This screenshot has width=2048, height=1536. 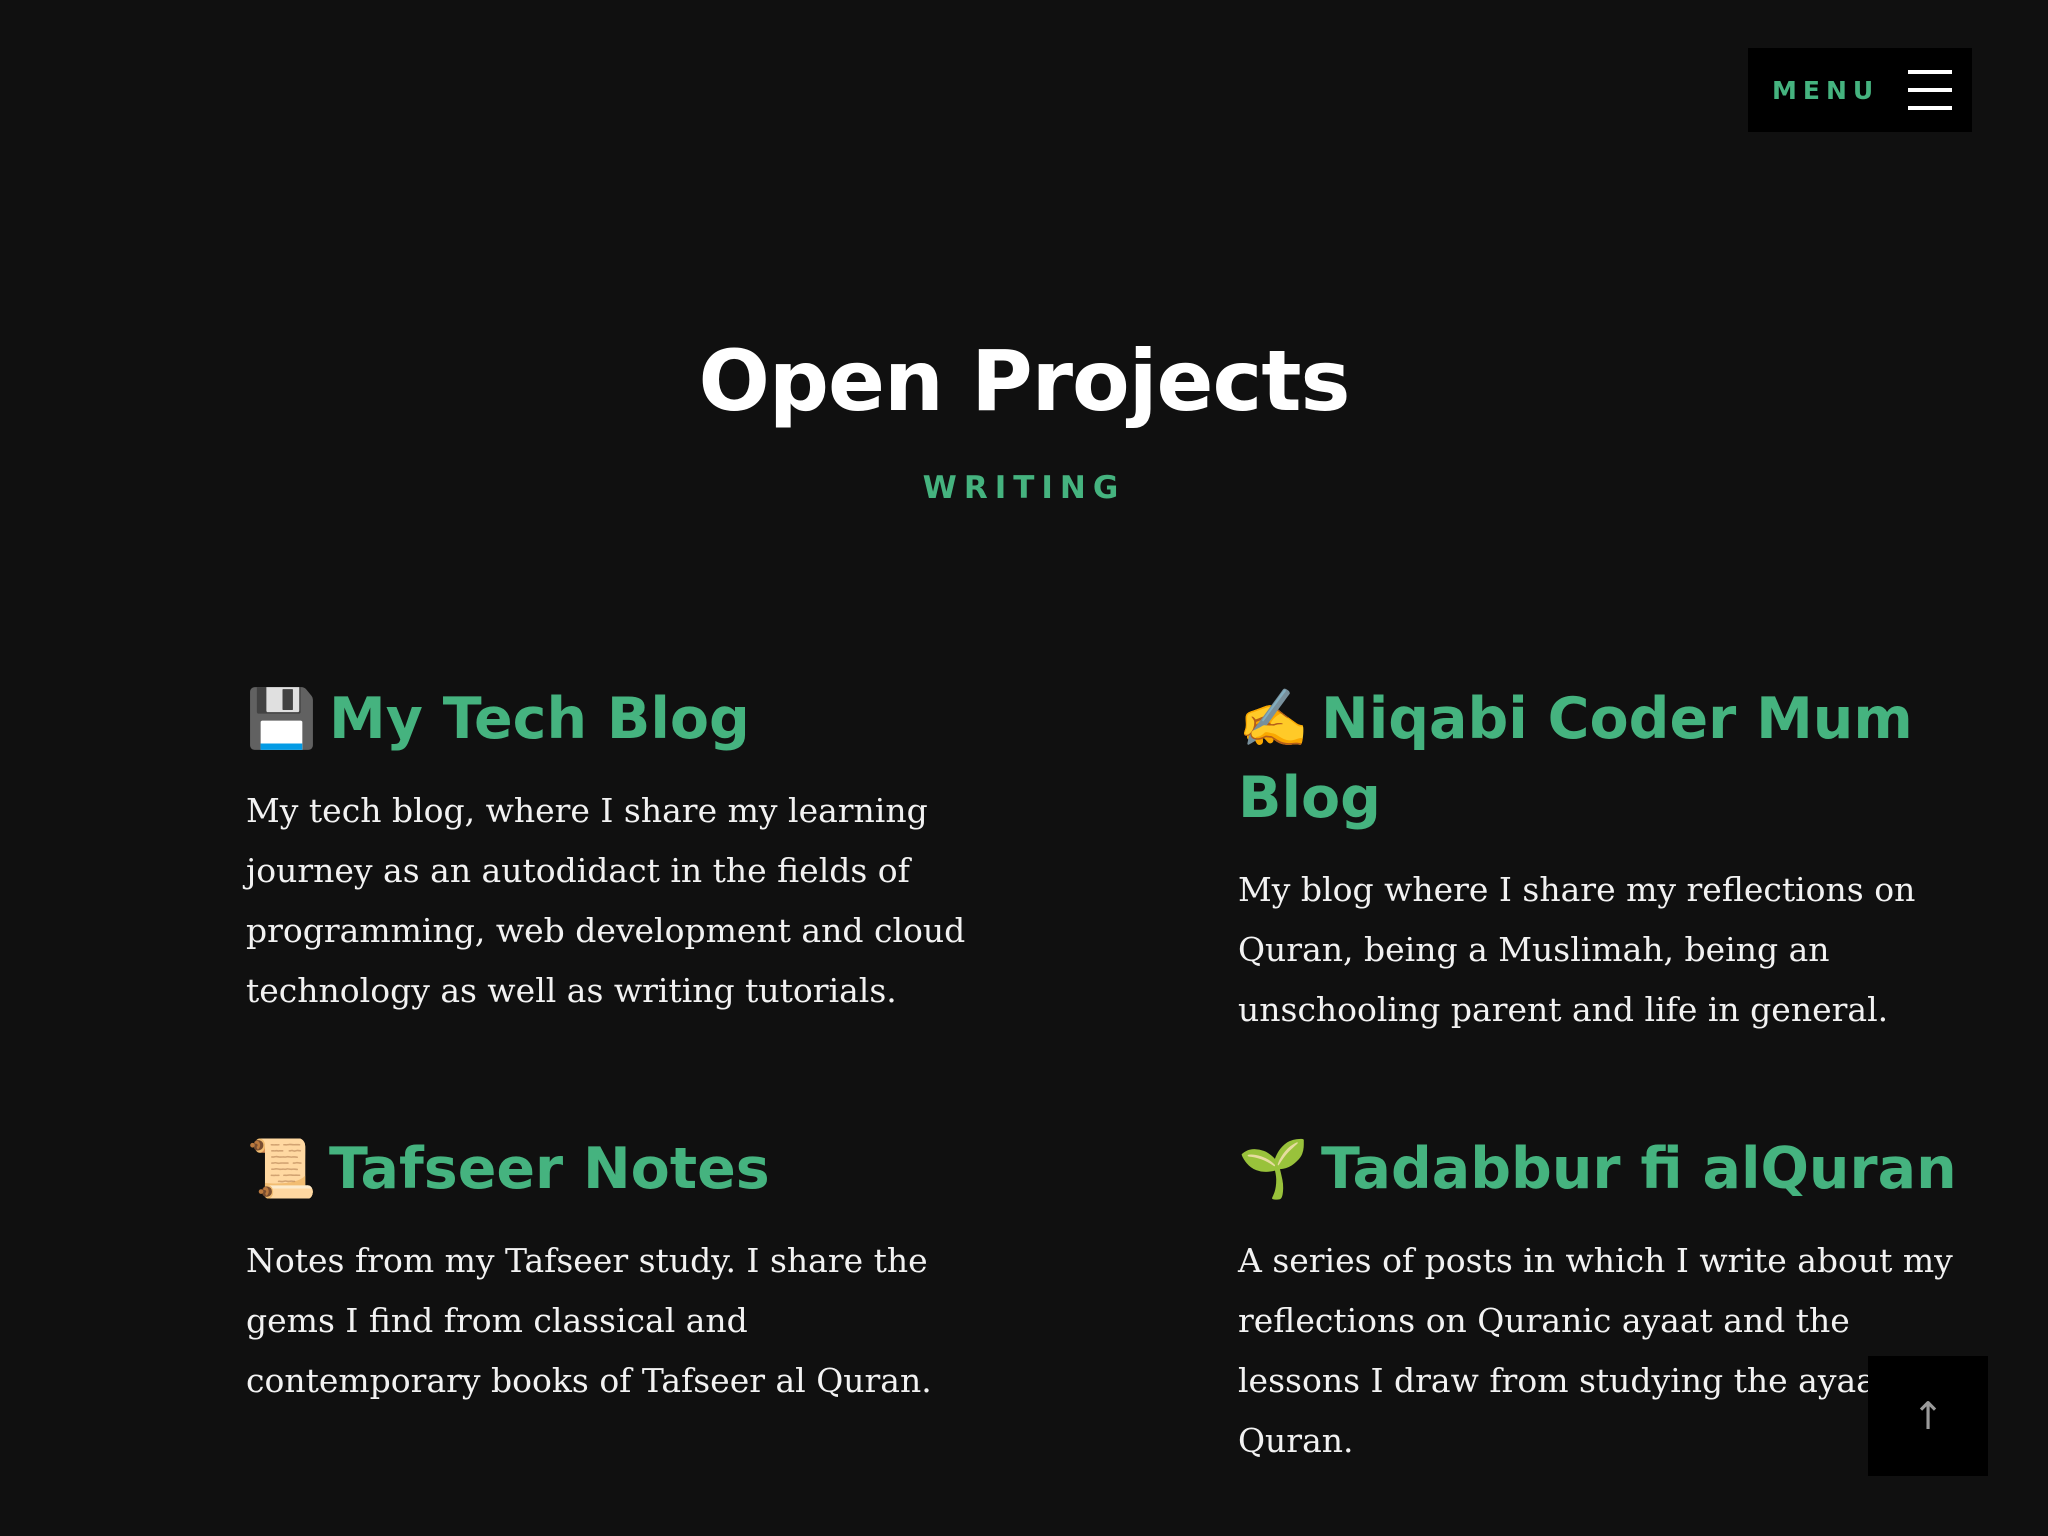 I want to click on scroll-icon: 📜, so click(x=281, y=1169).